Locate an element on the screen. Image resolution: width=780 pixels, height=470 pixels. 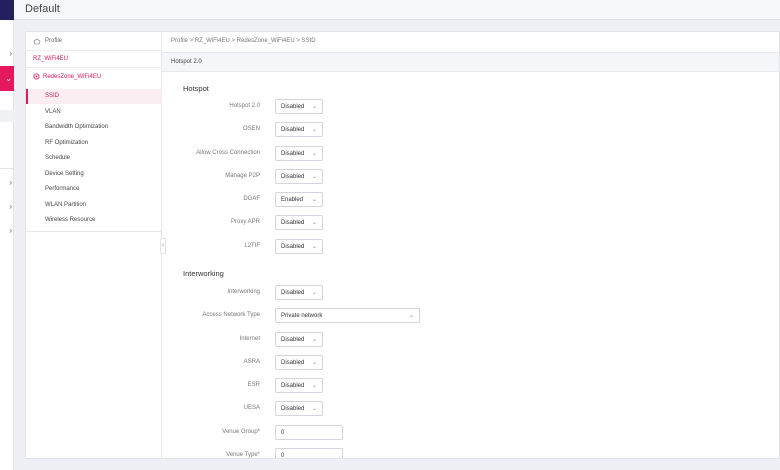
rail-divider is located at coordinates (7, 168).